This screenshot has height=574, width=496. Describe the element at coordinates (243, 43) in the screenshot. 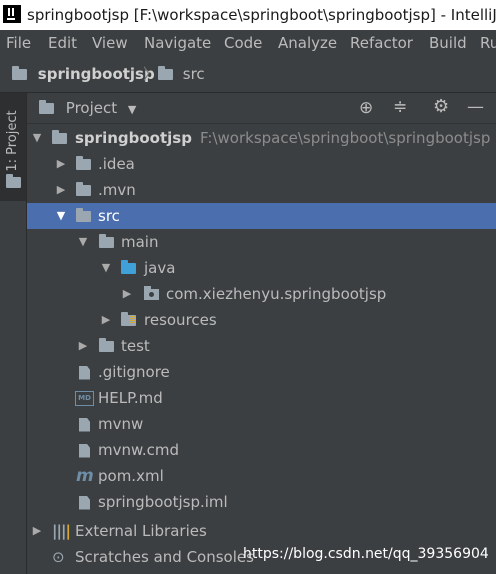

I see `menu-code: Code` at that location.